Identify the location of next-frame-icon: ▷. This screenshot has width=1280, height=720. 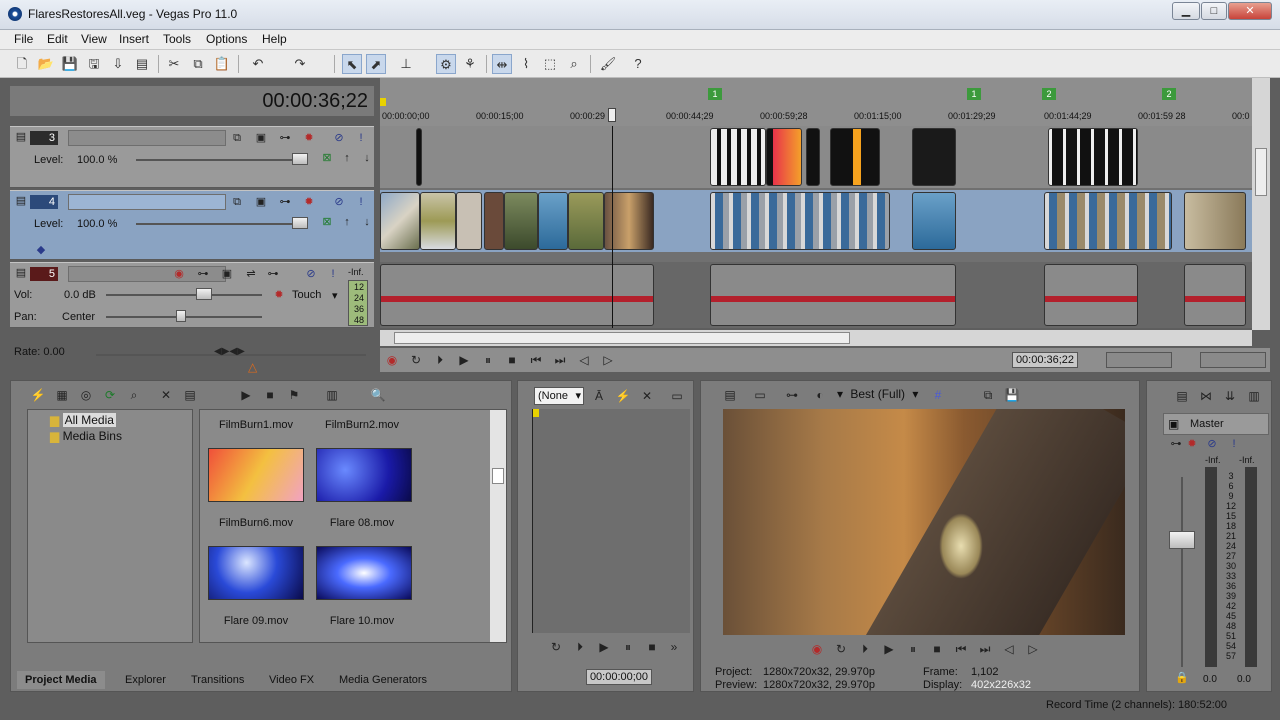
(1033, 649).